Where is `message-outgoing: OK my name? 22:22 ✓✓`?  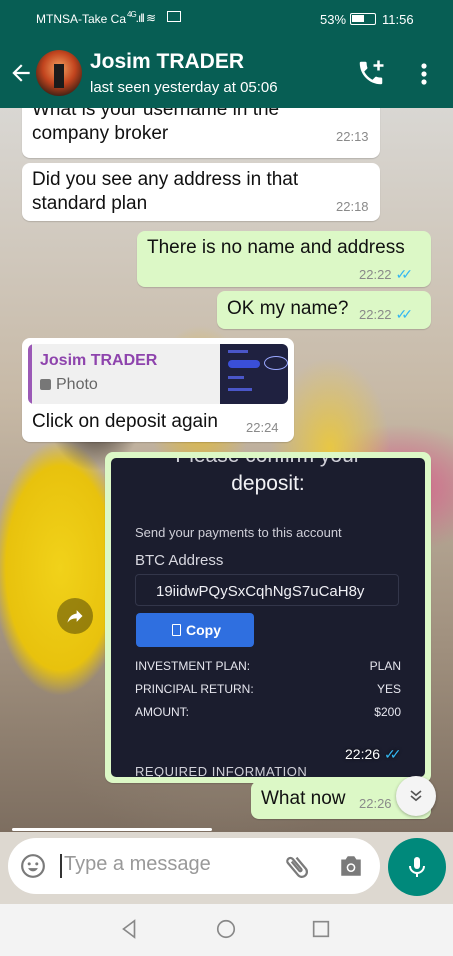
message-outgoing: OK my name? 22:22 ✓✓ is located at coordinates (324, 310).